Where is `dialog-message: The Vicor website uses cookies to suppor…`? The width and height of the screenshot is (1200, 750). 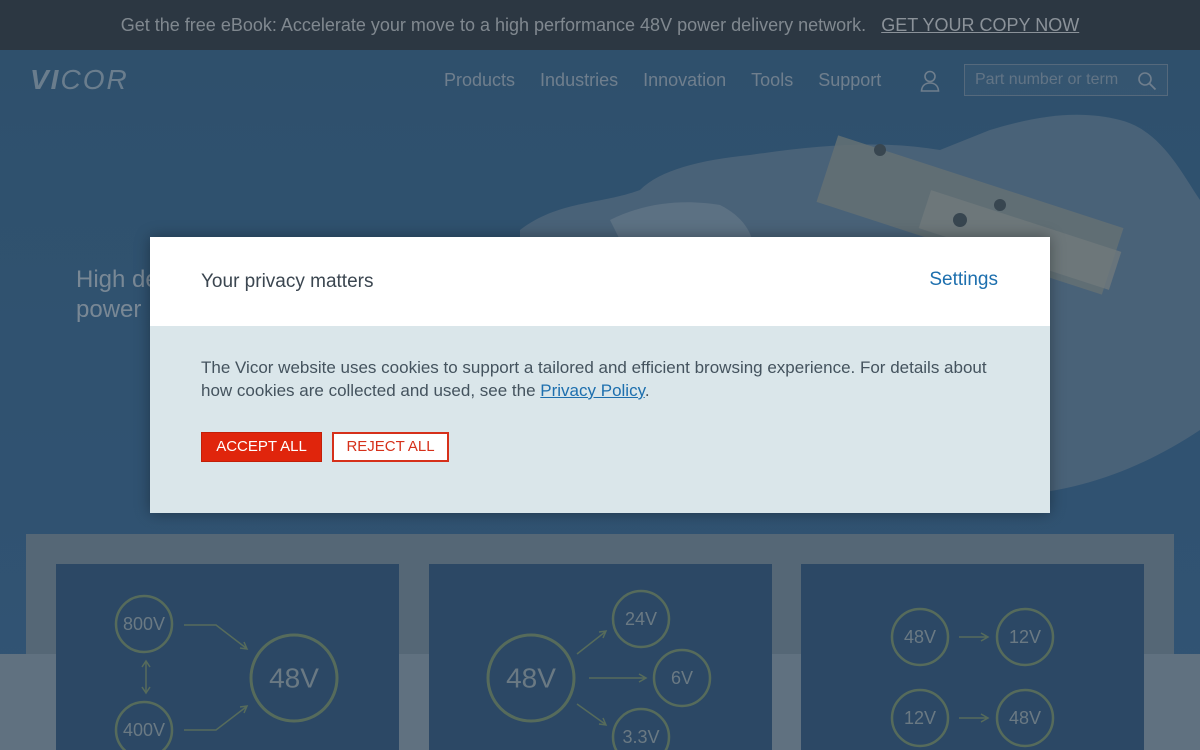 dialog-message: The Vicor website uses cookies to suppor… is located at coordinates (601, 379).